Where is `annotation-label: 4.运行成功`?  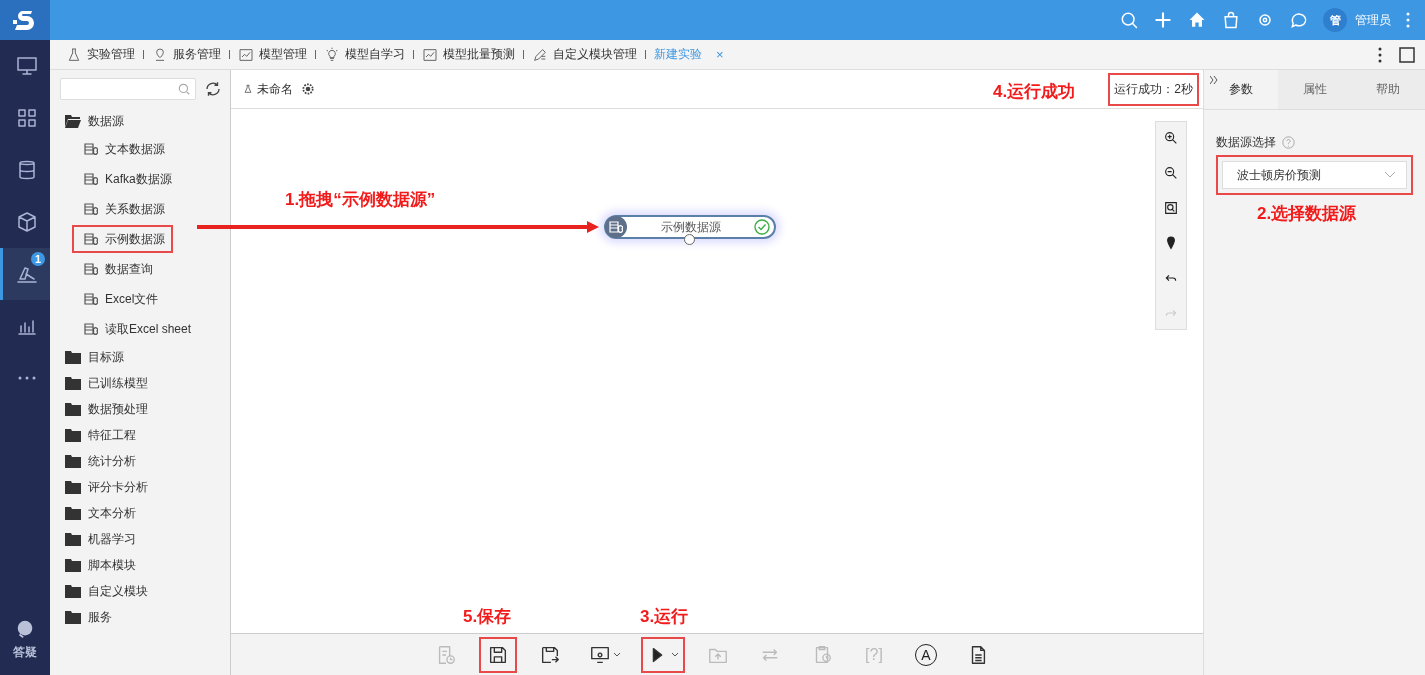
annotation-label: 4.运行成功 is located at coordinates (1034, 92).